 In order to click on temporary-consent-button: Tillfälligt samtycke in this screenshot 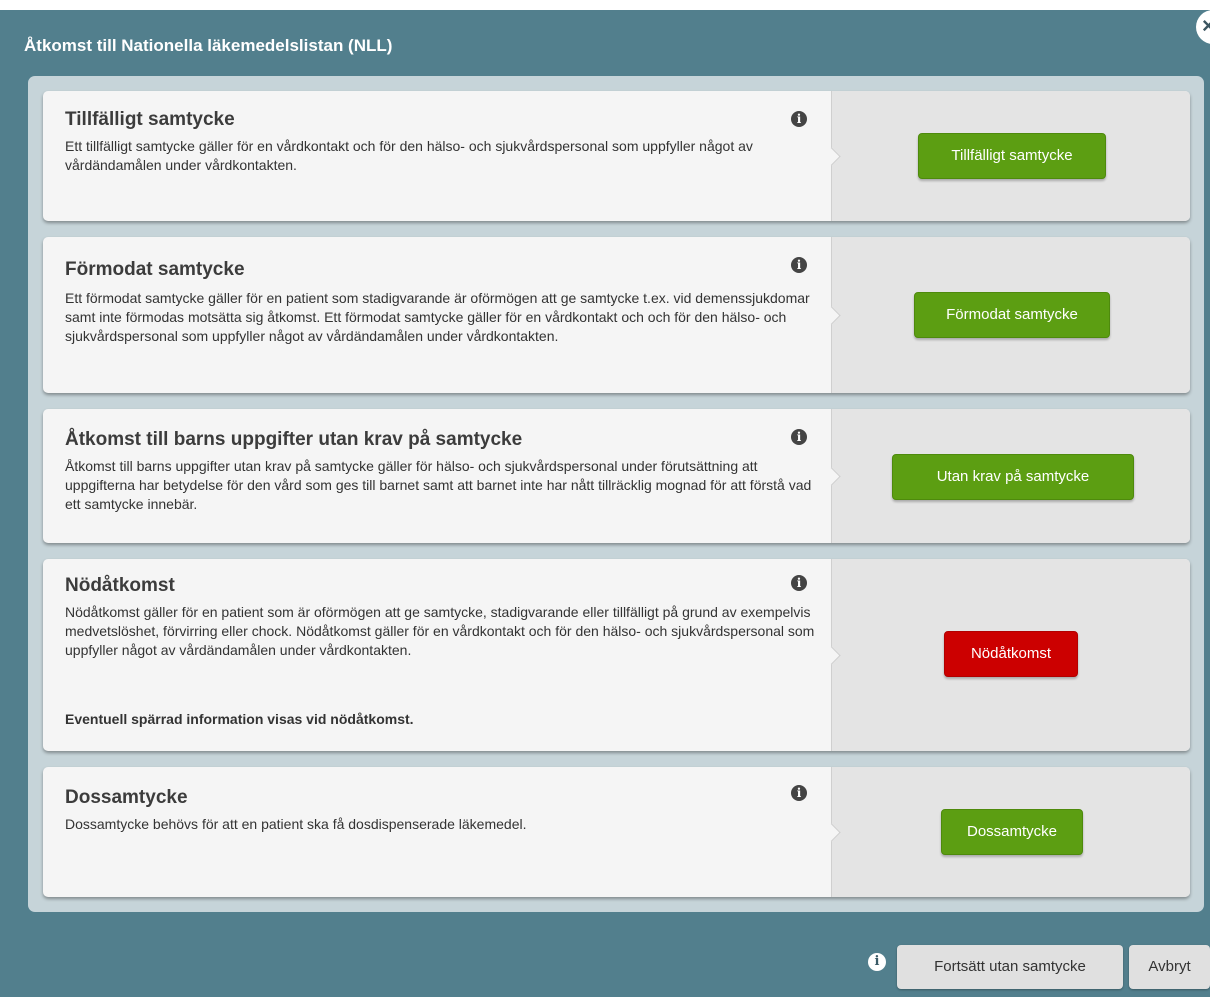, I will do `click(1012, 156)`.